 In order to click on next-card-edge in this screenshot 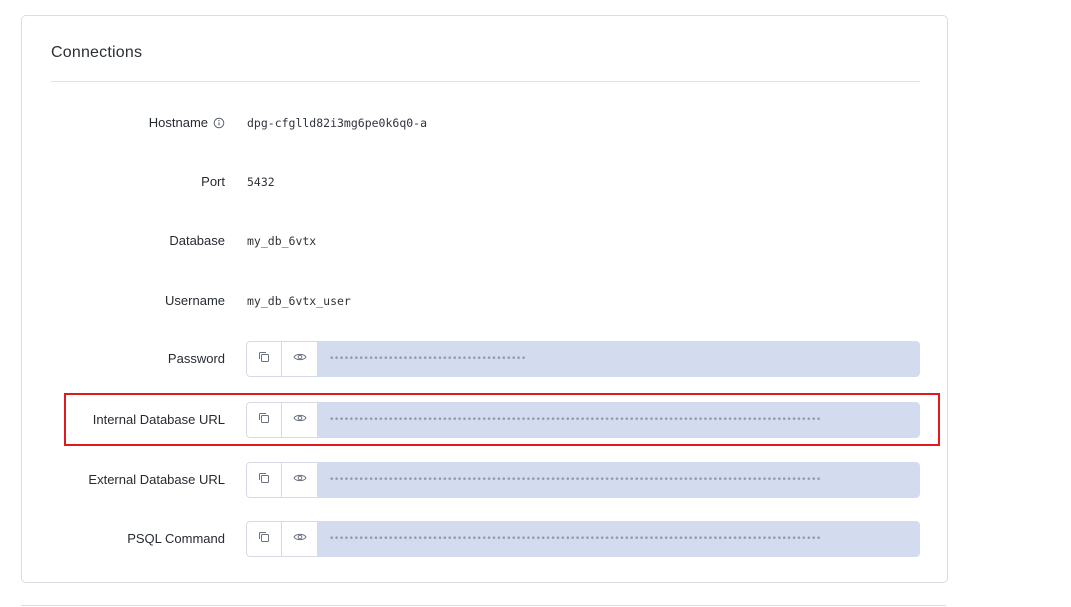, I will do `click(483, 605)`.